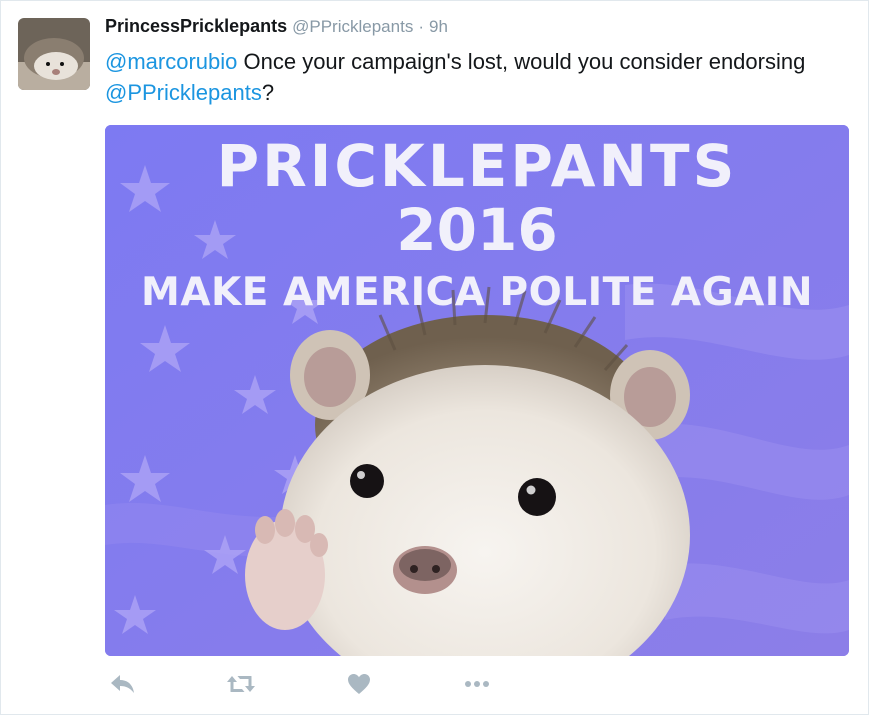  What do you see at coordinates (352, 26) in the screenshot?
I see `author-handle: @PPricklepants` at bounding box center [352, 26].